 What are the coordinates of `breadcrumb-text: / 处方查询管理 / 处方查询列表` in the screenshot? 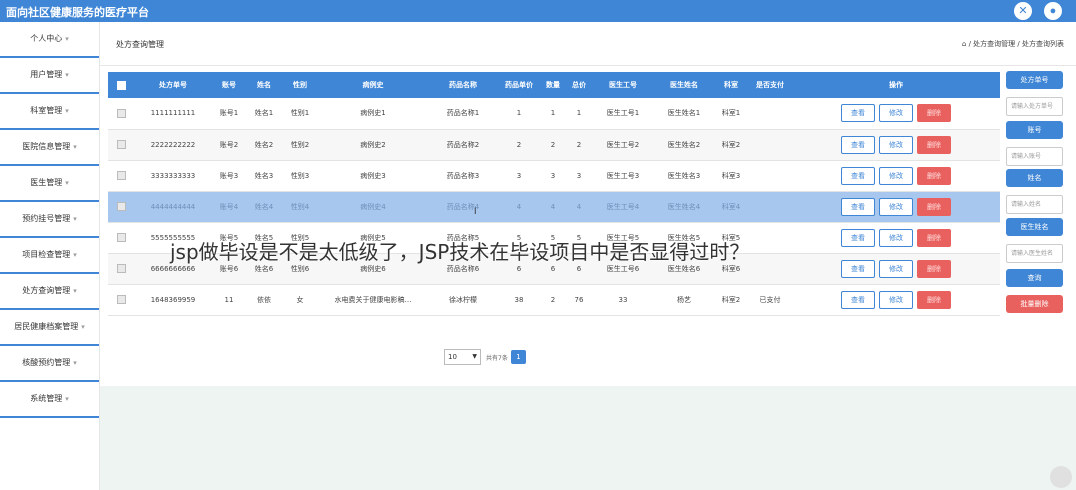 It's located at (1016, 44).